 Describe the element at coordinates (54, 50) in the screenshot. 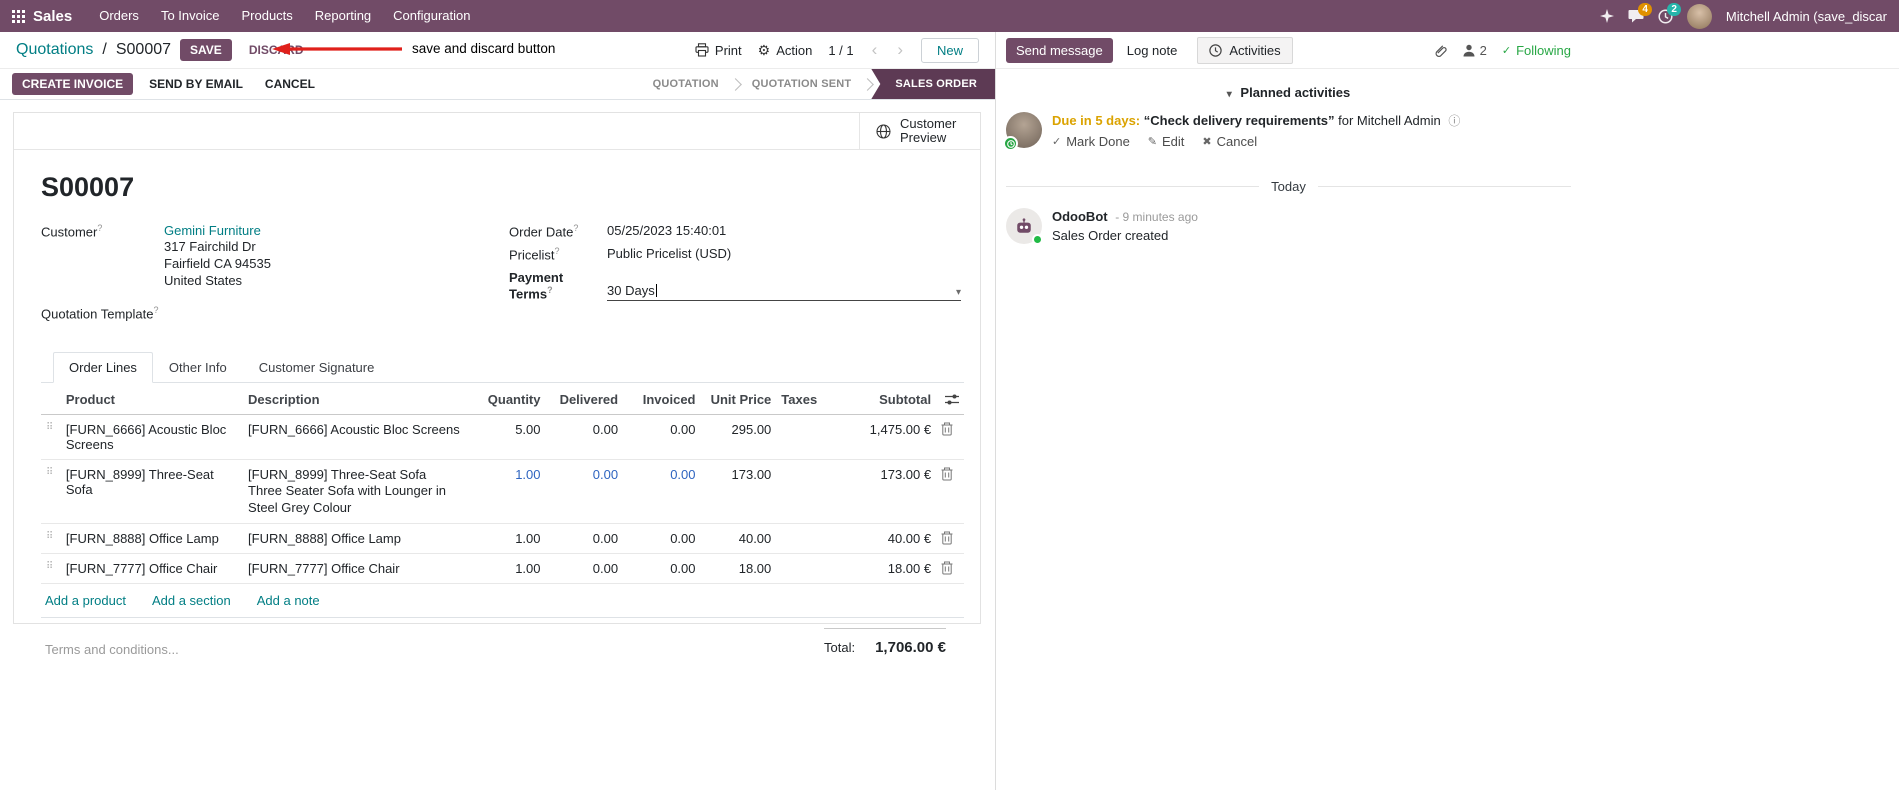

I see `breadcrumb-quotations: Quotations` at that location.